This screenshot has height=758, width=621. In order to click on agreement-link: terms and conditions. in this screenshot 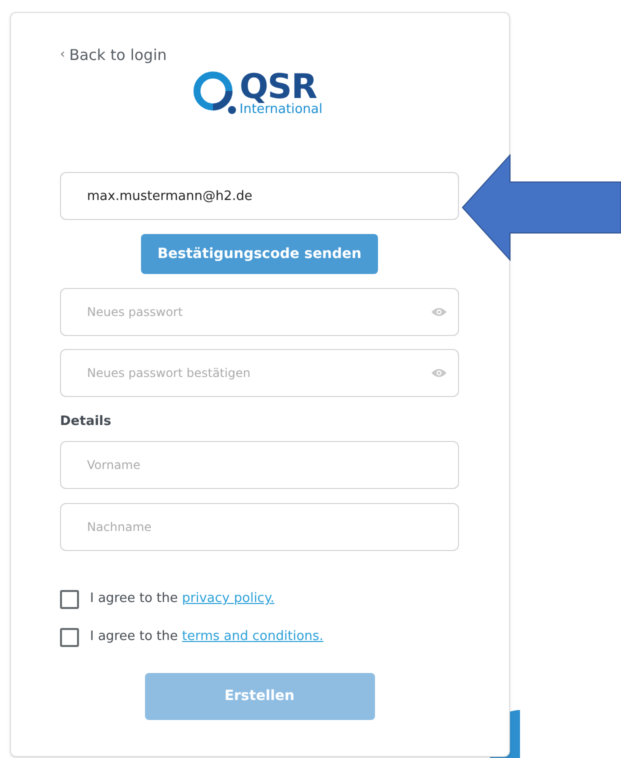, I will do `click(253, 636)`.